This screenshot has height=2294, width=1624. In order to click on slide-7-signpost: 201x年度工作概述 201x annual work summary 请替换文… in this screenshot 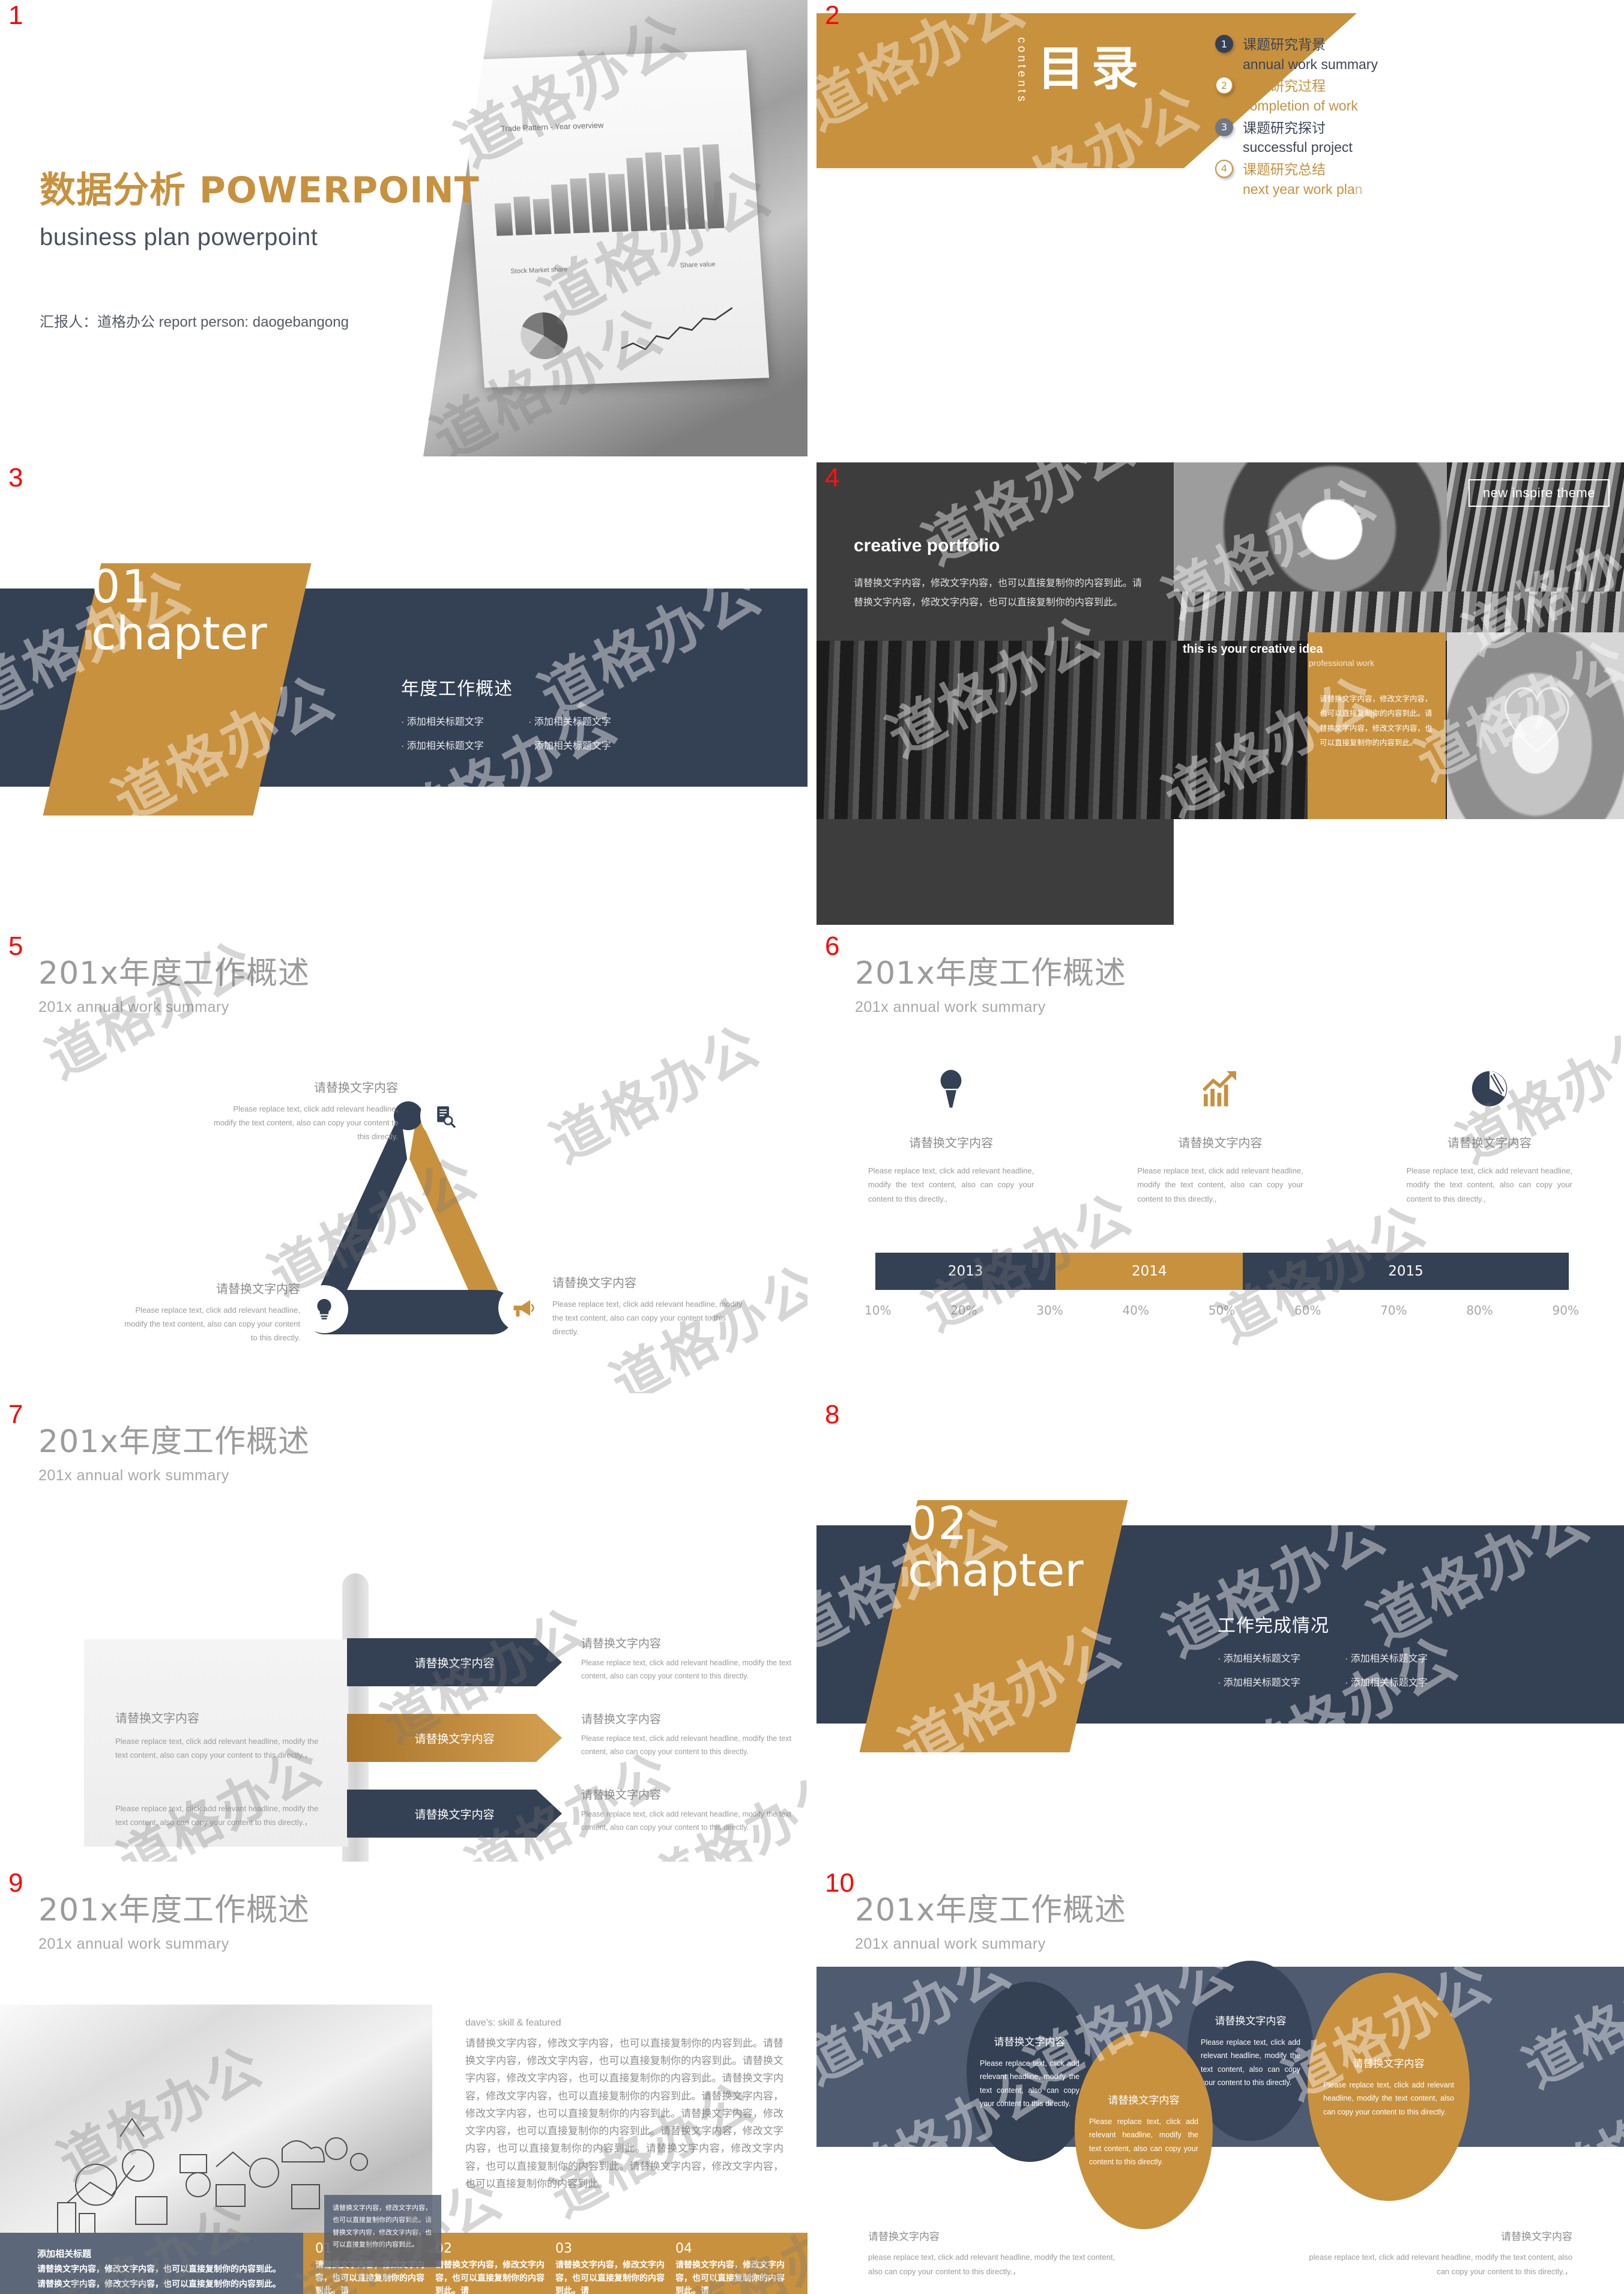, I will do `click(403, 1630)`.